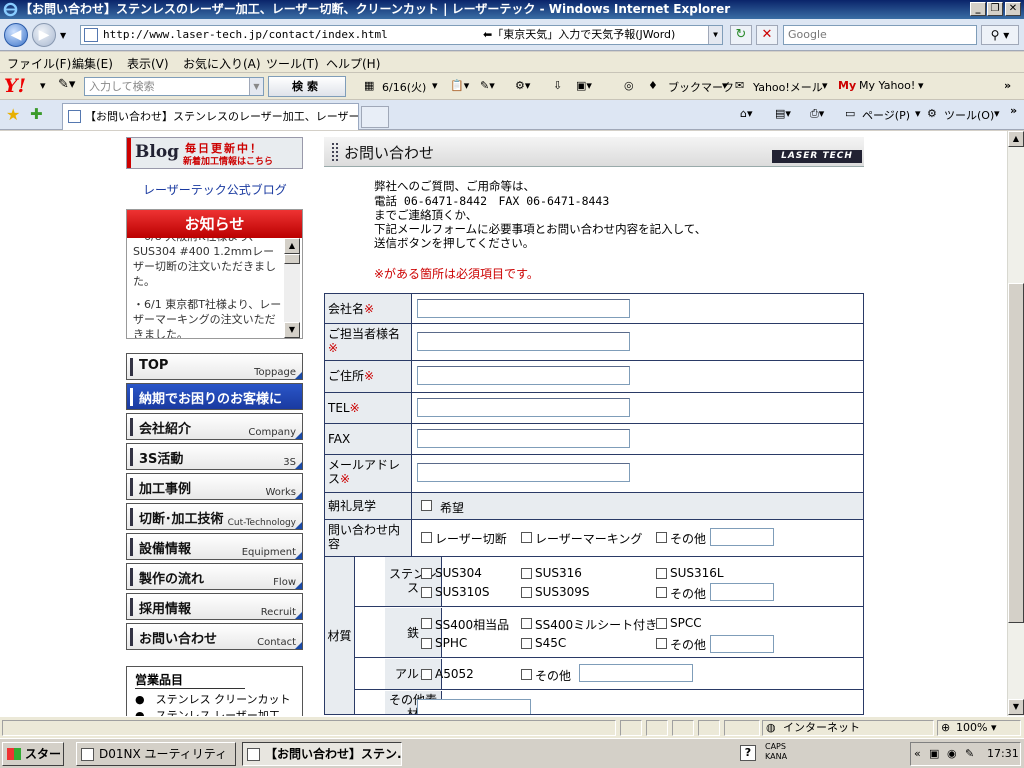 This screenshot has width=1024, height=768. What do you see at coordinates (16, 35) in the screenshot?
I see `back-button: ◀` at bounding box center [16, 35].